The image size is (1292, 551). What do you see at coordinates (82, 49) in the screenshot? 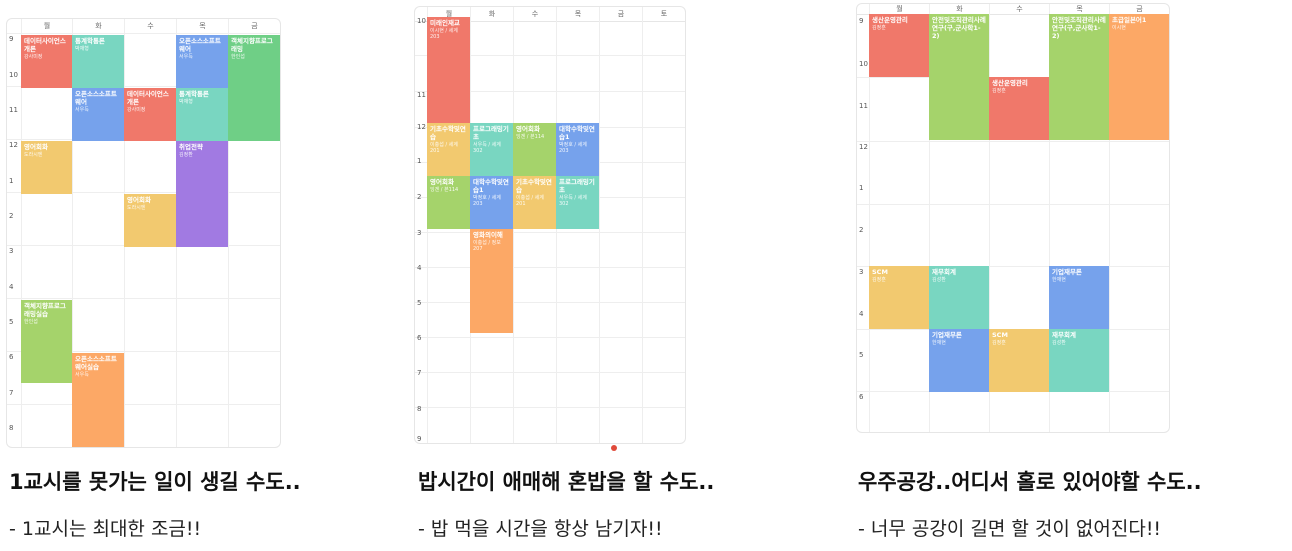
I see `class-info: 박재형` at bounding box center [82, 49].